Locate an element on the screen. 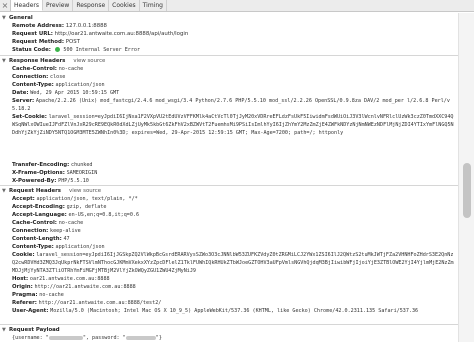 This screenshot has width=474, height=342. header-value: SAMEORIGIN is located at coordinates (82, 173).